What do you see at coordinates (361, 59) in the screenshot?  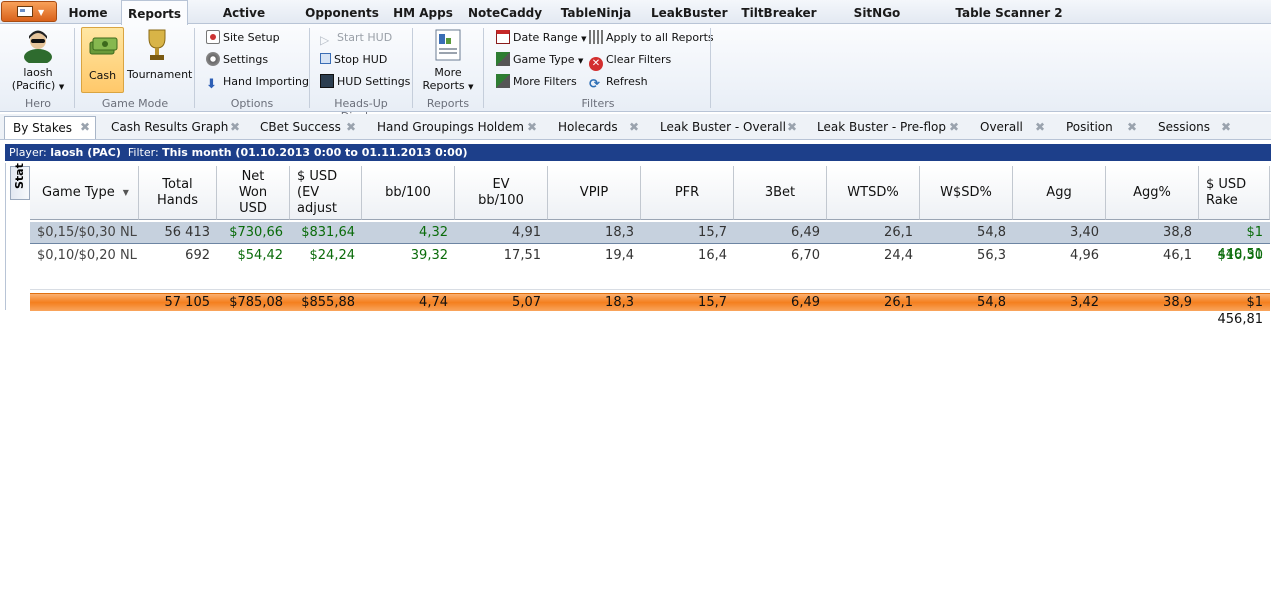 I see `stop-hud-label: Stop HUD` at bounding box center [361, 59].